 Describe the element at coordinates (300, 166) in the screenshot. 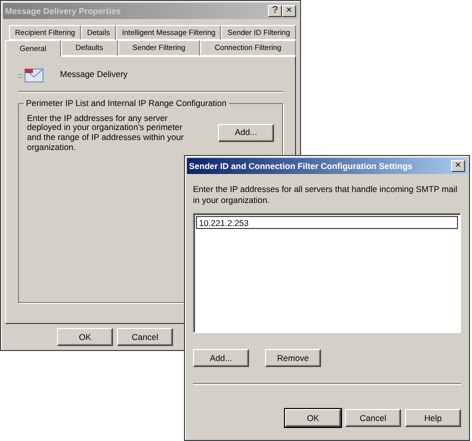

I see `window-title: Sender ID and Connection Filter Configuration Settings` at that location.